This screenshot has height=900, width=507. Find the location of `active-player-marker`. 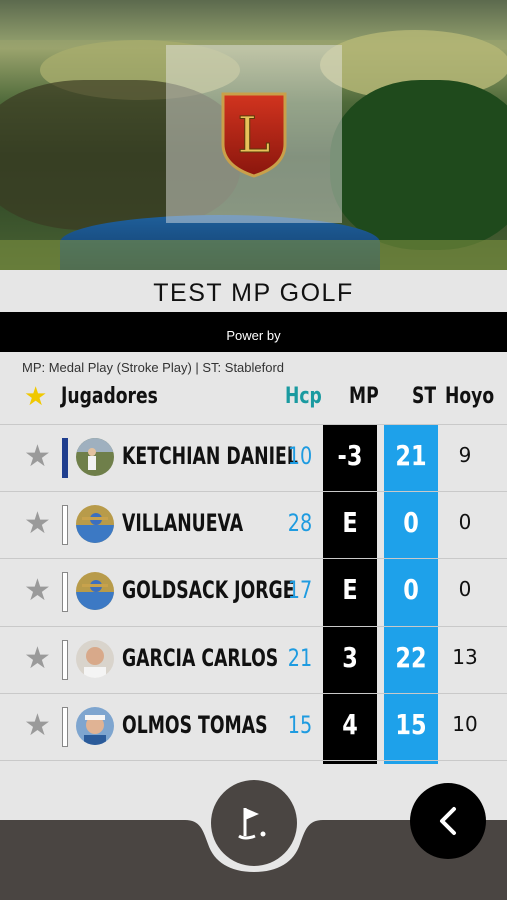

active-player-marker is located at coordinates (65, 458).